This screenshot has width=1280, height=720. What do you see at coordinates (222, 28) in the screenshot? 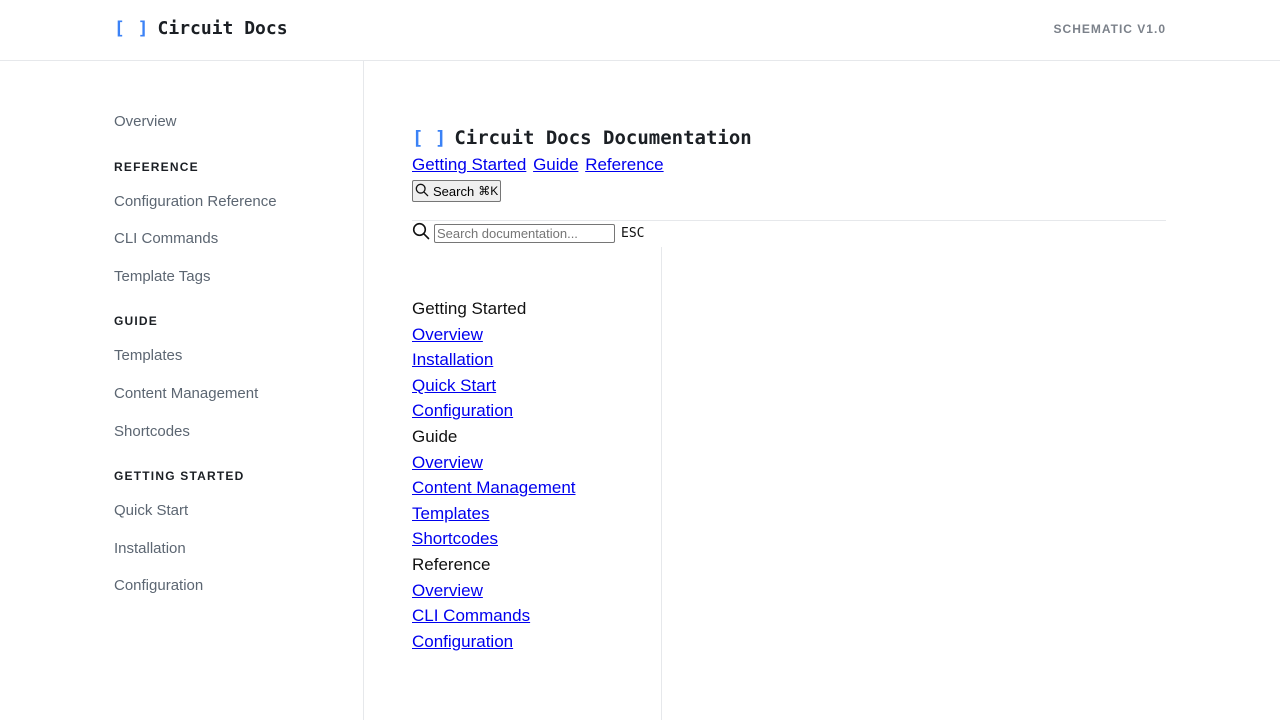
I see `brand-name: Circuit Docs` at bounding box center [222, 28].